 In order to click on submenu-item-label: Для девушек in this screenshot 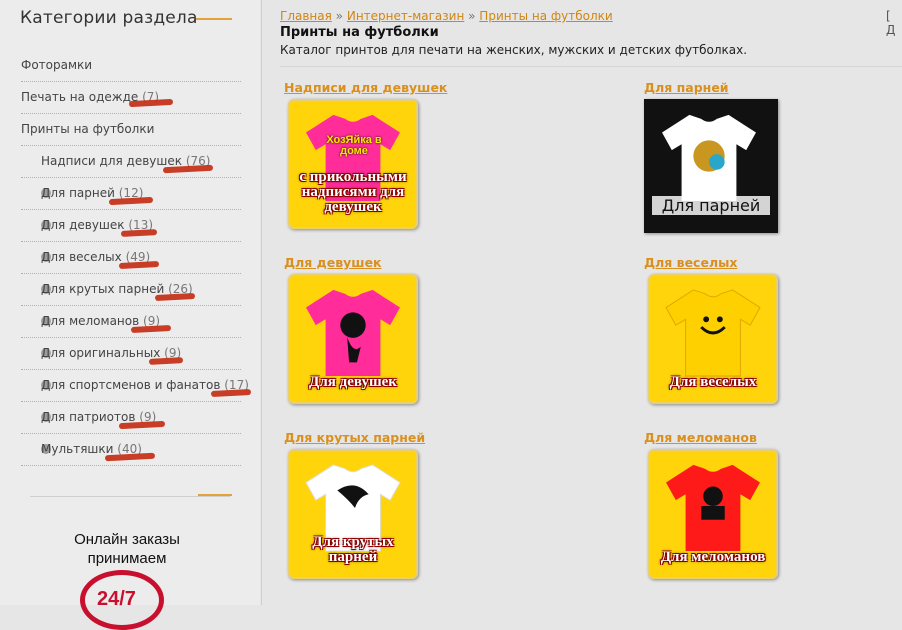, I will do `click(83, 225)`.